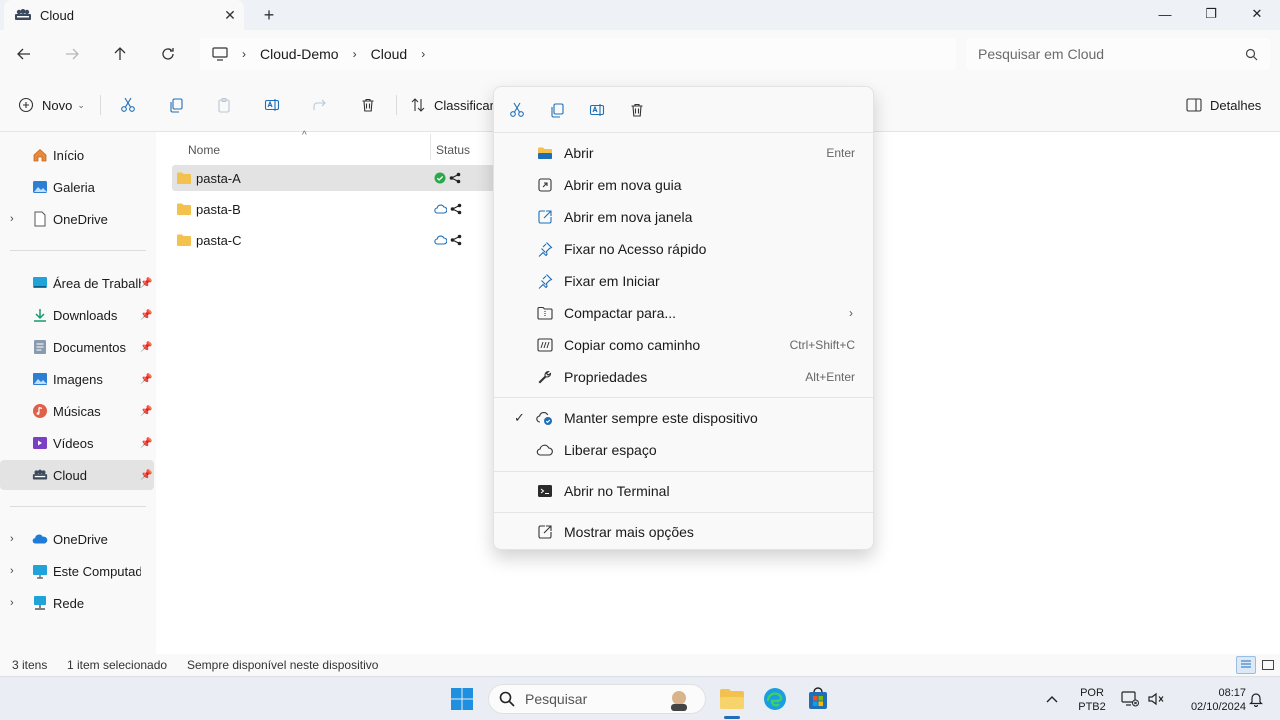  Describe the element at coordinates (683, 418) in the screenshot. I see `menu-item-keep-on-device: ✓ Manter sempre este dispositivo` at that location.